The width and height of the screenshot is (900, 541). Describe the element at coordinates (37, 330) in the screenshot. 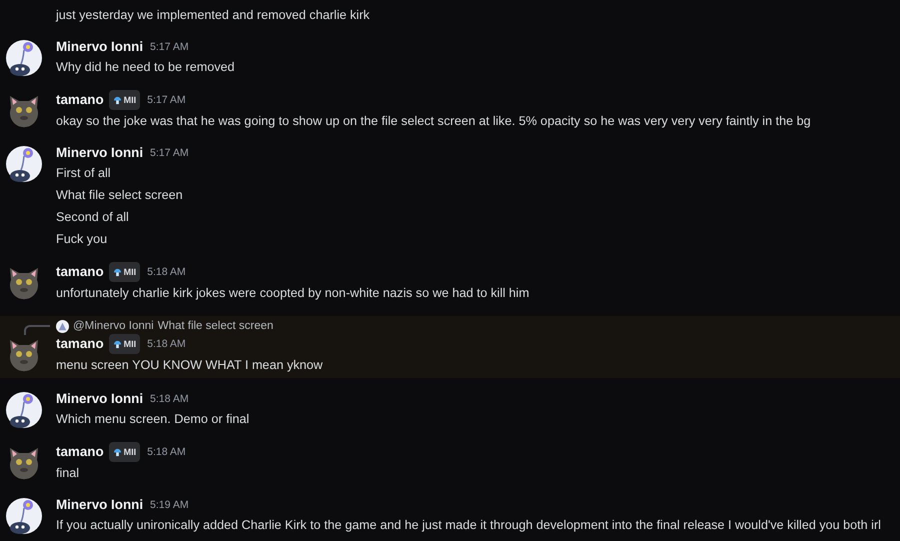

I see `reply-spine` at that location.